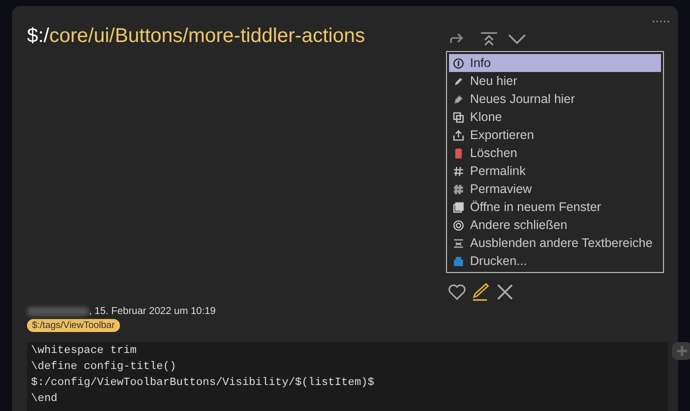 The image size is (690, 411). I want to click on plus-button, so click(681, 351).